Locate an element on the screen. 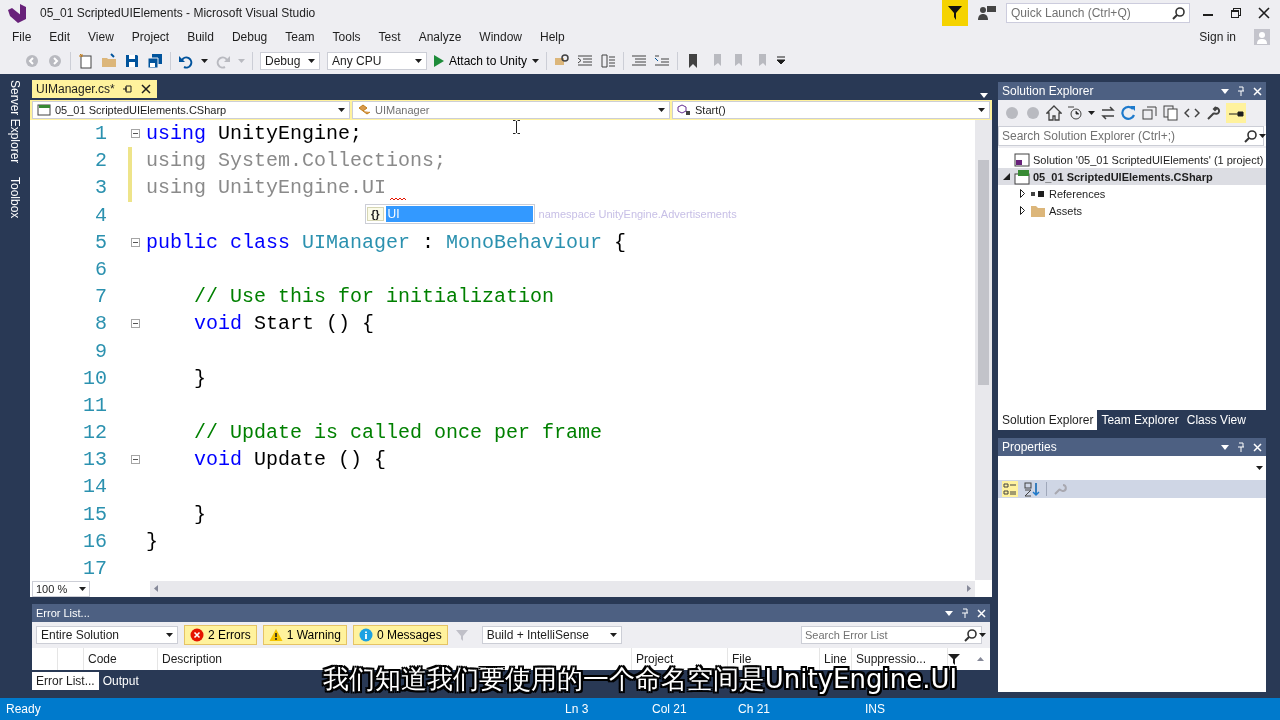 This screenshot has width=1280, height=720. menu-item: Help is located at coordinates (552, 37).